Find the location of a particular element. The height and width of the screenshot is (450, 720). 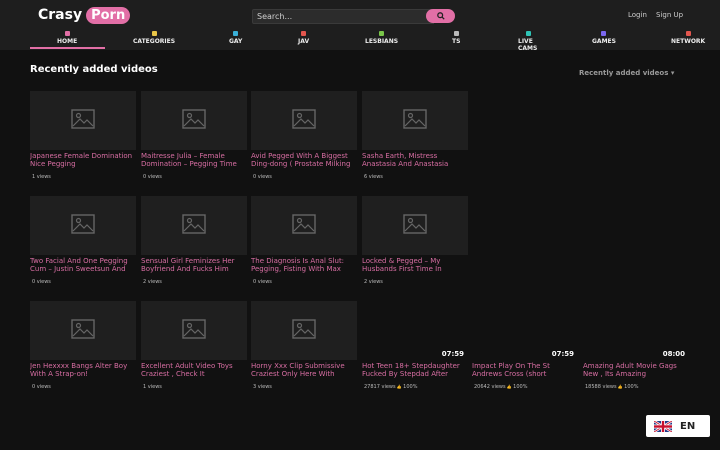

signup-link: Sign Up is located at coordinates (669, 15).